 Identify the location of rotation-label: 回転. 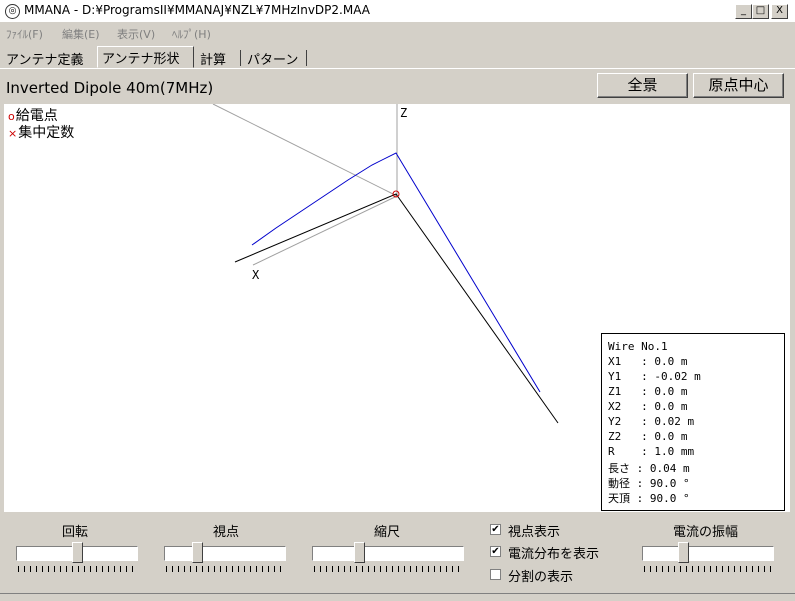
(75, 532).